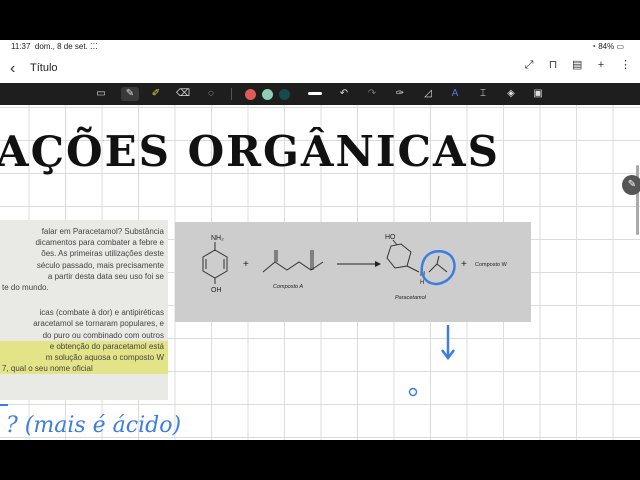  What do you see at coordinates (61, 46) in the screenshot?
I see `date: dom., 8 de set.` at bounding box center [61, 46].